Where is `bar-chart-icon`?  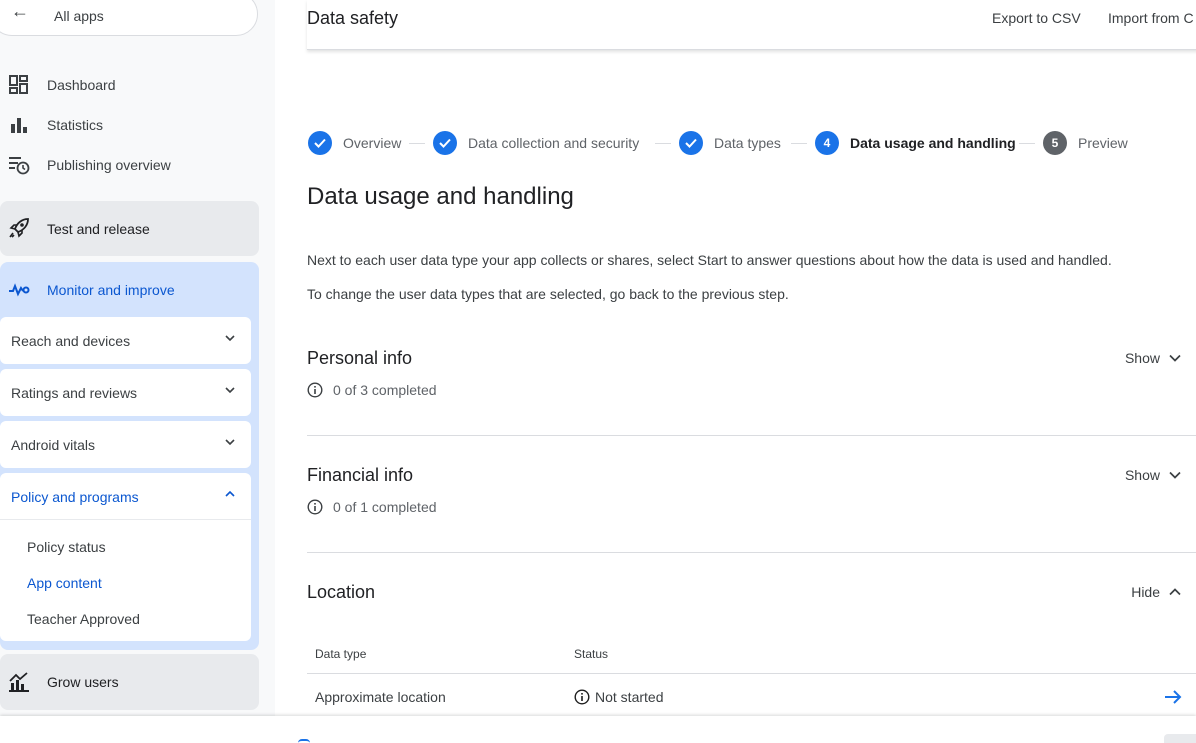 bar-chart-icon is located at coordinates (19, 125).